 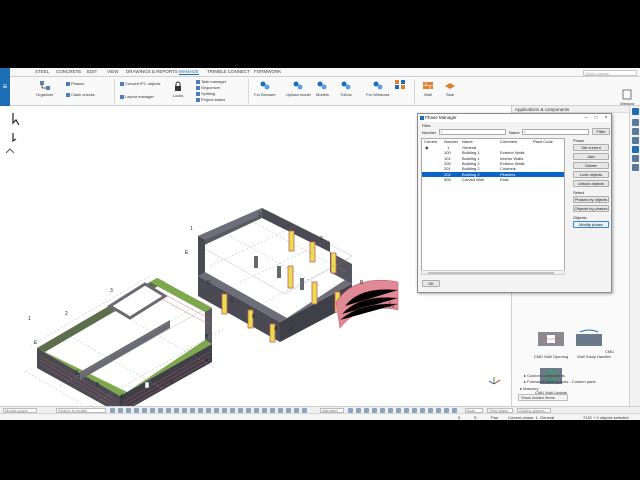 I want to click on phases-by-objects-button: Phases by objects, so click(x=591, y=199).